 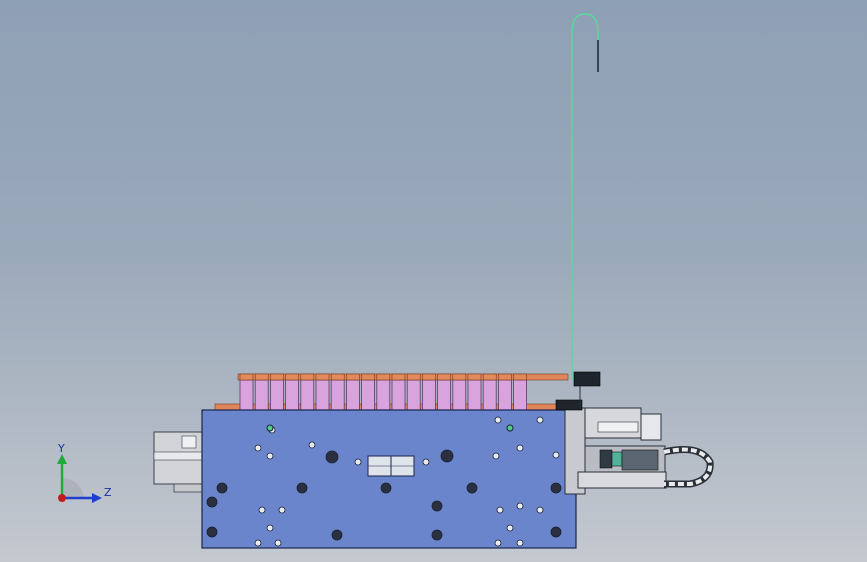 What do you see at coordinates (108, 492) in the screenshot?
I see `z-axis-label: Z` at bounding box center [108, 492].